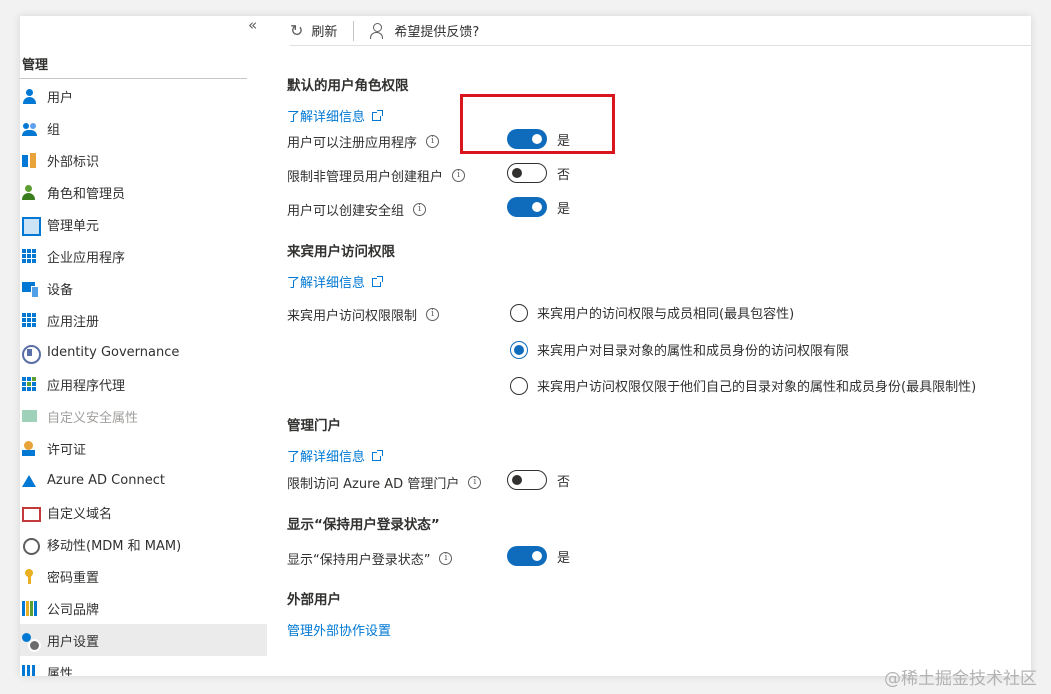 The height and width of the screenshot is (694, 1051). Describe the element at coordinates (359, 560) in the screenshot. I see `kmsi-label: 显示“保持用户登录状态”` at that location.